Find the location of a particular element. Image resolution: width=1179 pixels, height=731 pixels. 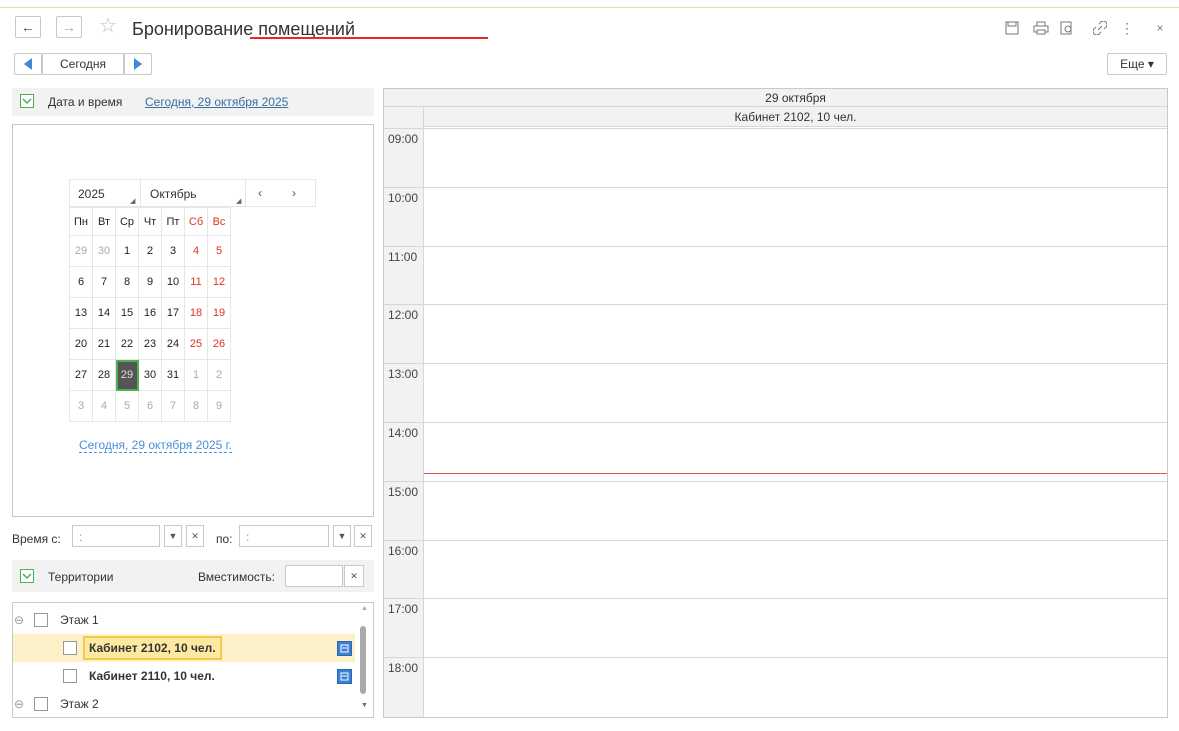

date-group-today-link: Сегодня, 29 октября 2025 is located at coordinates (216, 102).